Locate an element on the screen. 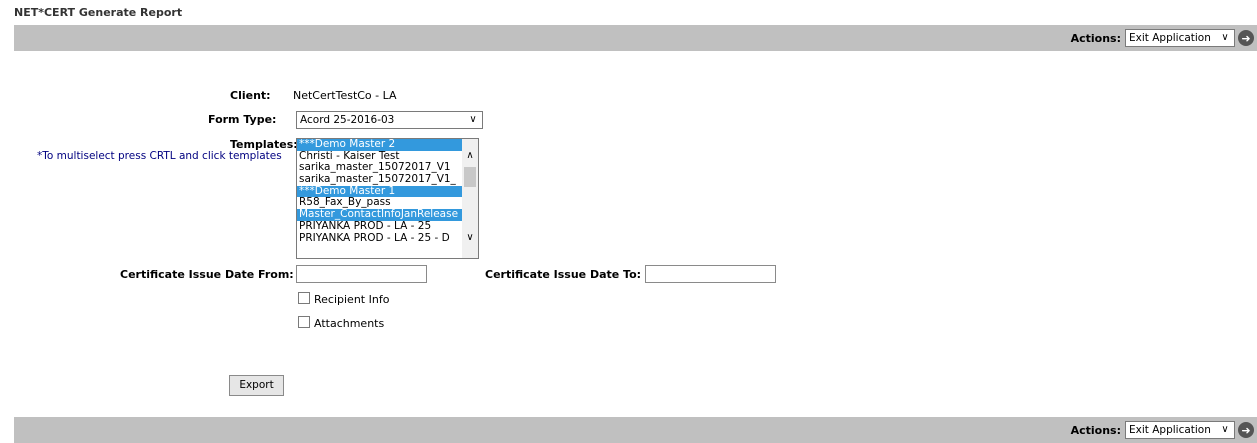 This screenshot has height=443, width=1257. date-from-input is located at coordinates (361, 274).